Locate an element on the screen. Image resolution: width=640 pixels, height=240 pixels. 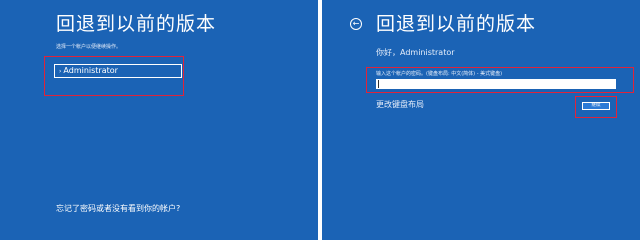
password-label: 输入这个帐户的密码。(键盘布局: 中文(简体) - 美式键盘) is located at coordinates (439, 74).